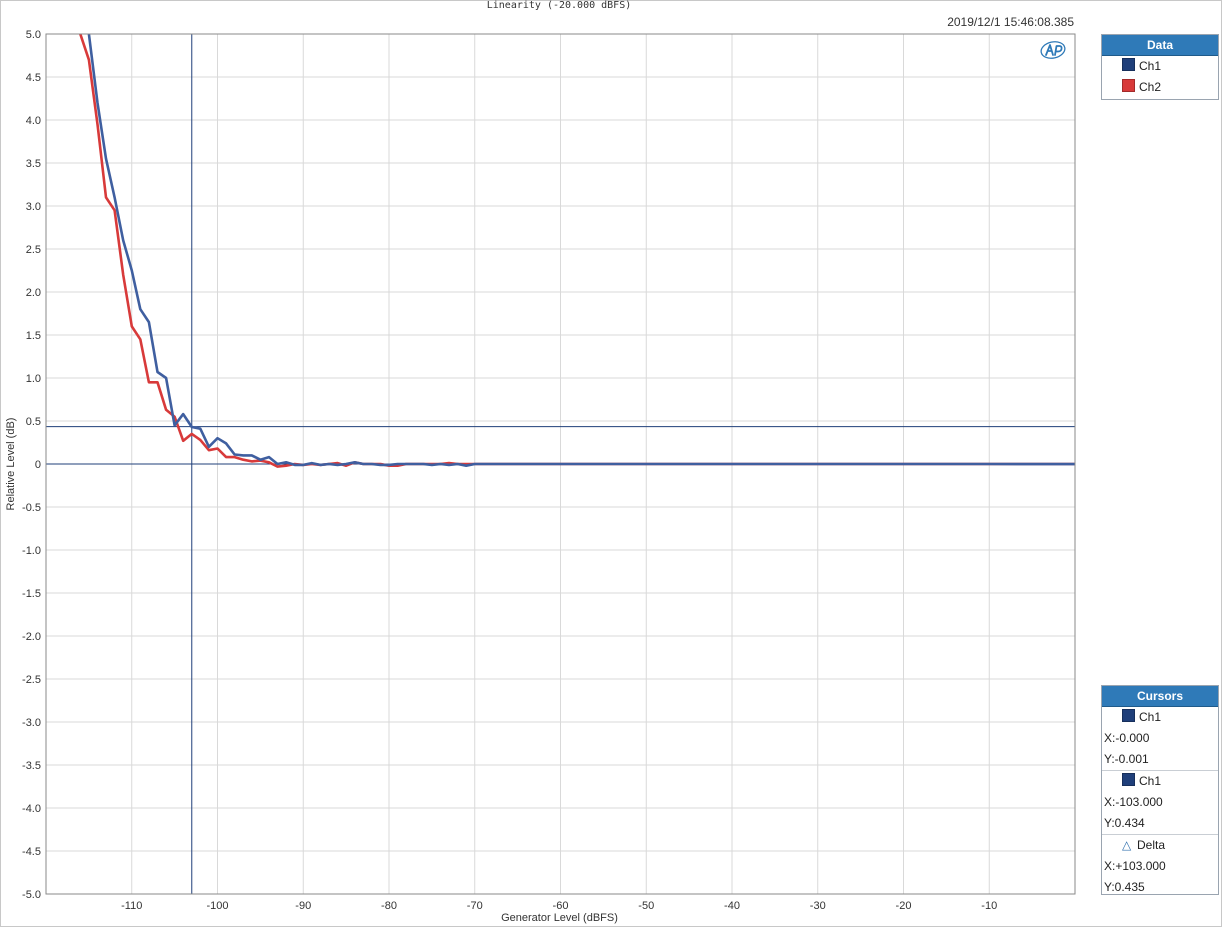 The width and height of the screenshot is (1222, 927). What do you see at coordinates (217, 906) in the screenshot?
I see `x-tick-label: -100` at bounding box center [217, 906].